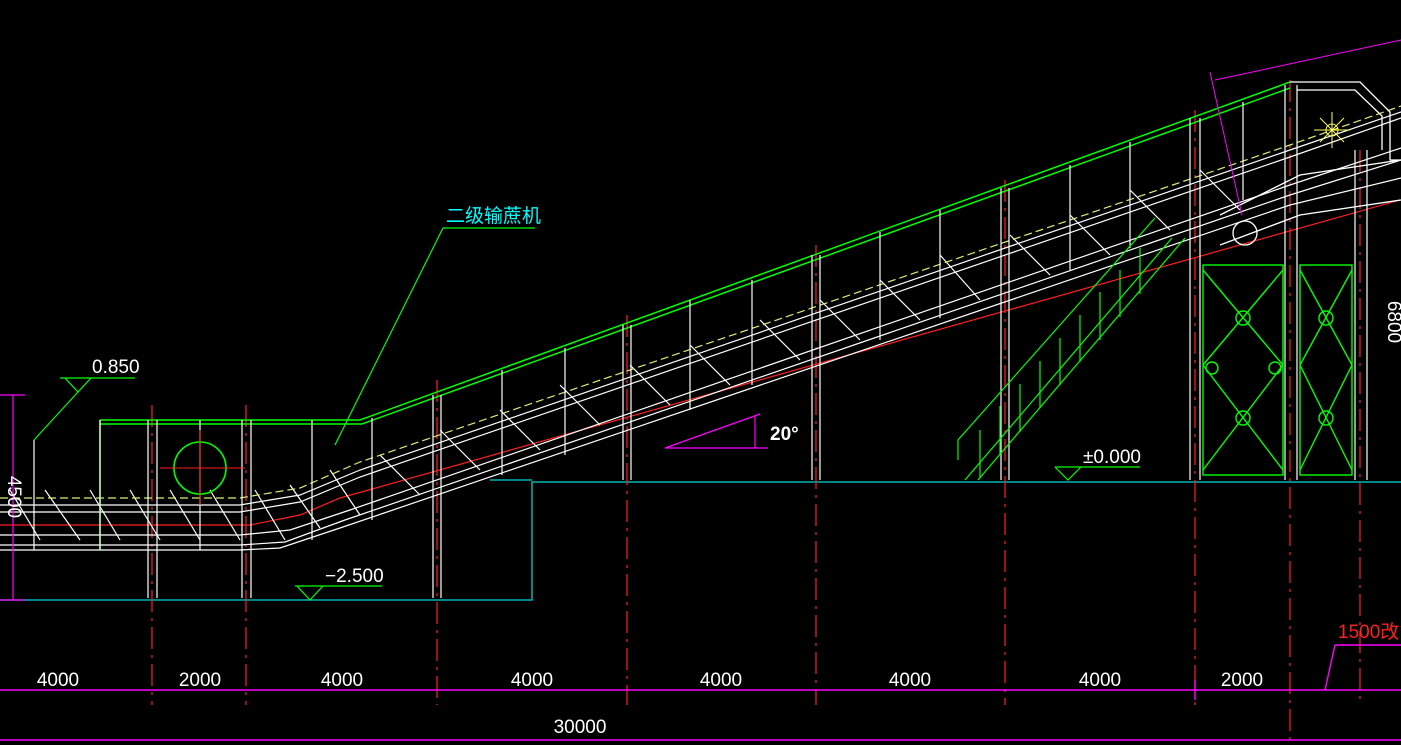 This screenshot has height=745, width=1401. Describe the element at coordinates (13, 497) in the screenshot. I see `height-label-left: 4500` at that location.